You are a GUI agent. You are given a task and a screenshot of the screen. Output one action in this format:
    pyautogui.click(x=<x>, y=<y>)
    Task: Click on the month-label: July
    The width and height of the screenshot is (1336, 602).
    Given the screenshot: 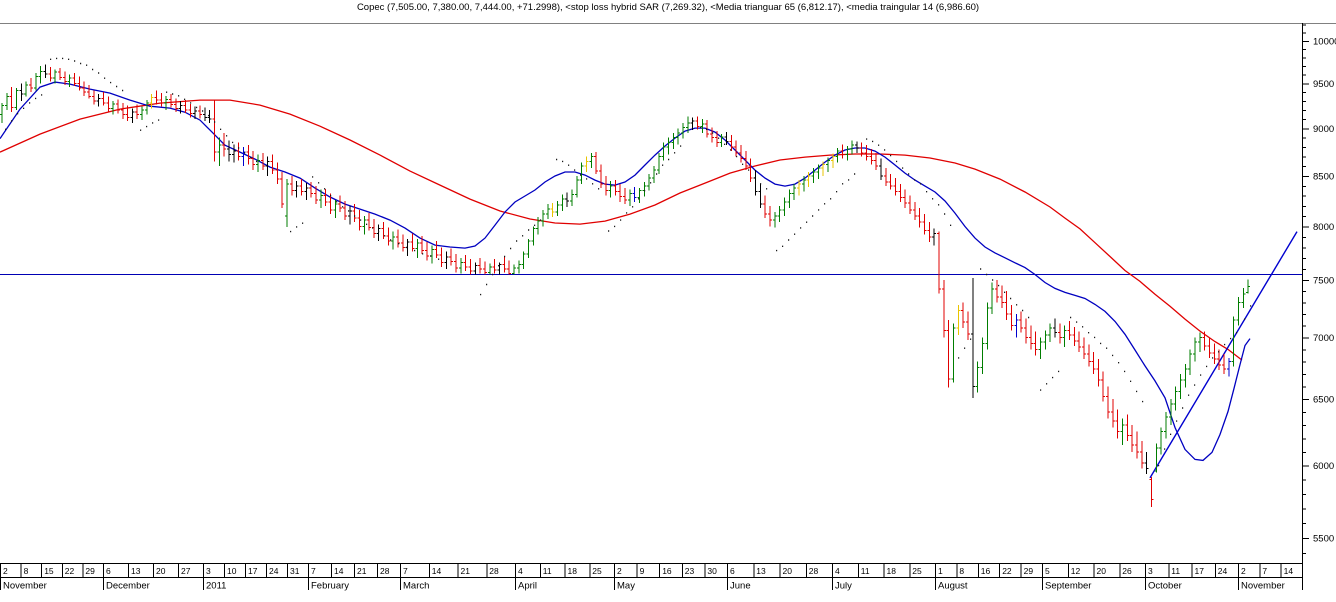 What is the action you would take?
    pyautogui.click(x=843, y=586)
    